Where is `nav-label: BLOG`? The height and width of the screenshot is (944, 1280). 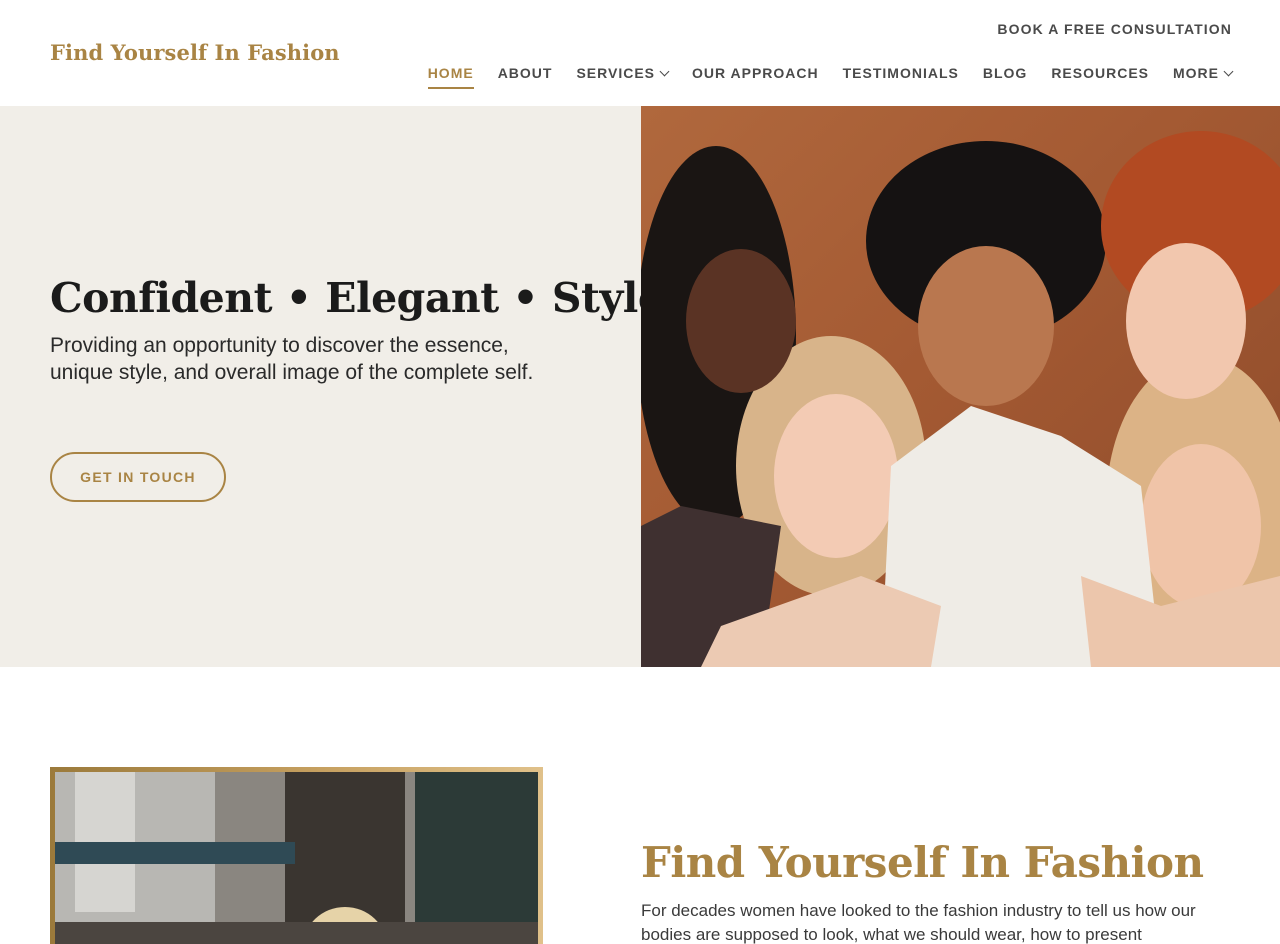 nav-label: BLOG is located at coordinates (1005, 73).